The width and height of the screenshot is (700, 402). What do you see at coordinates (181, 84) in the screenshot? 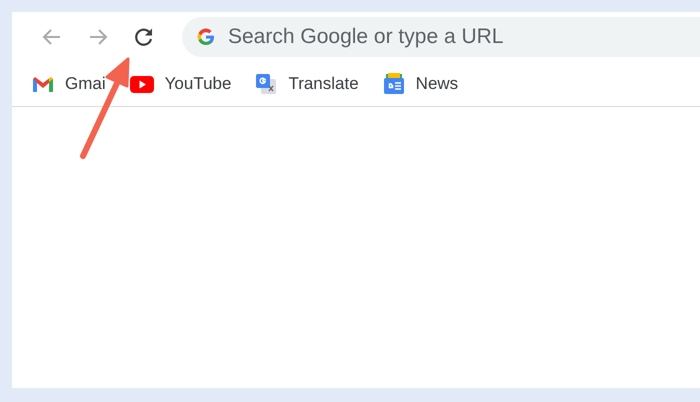
I see `bookmark-link: YouTube` at bounding box center [181, 84].